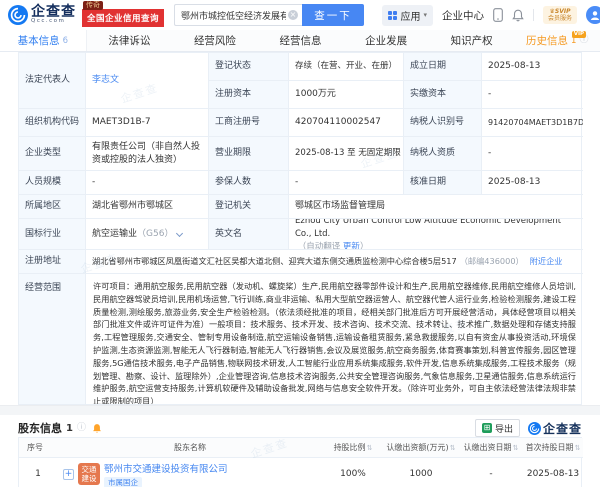 This screenshot has height=487, width=600. What do you see at coordinates (443, 95) in the screenshot?
I see `field-label: 实缴资本` at bounding box center [443, 95].